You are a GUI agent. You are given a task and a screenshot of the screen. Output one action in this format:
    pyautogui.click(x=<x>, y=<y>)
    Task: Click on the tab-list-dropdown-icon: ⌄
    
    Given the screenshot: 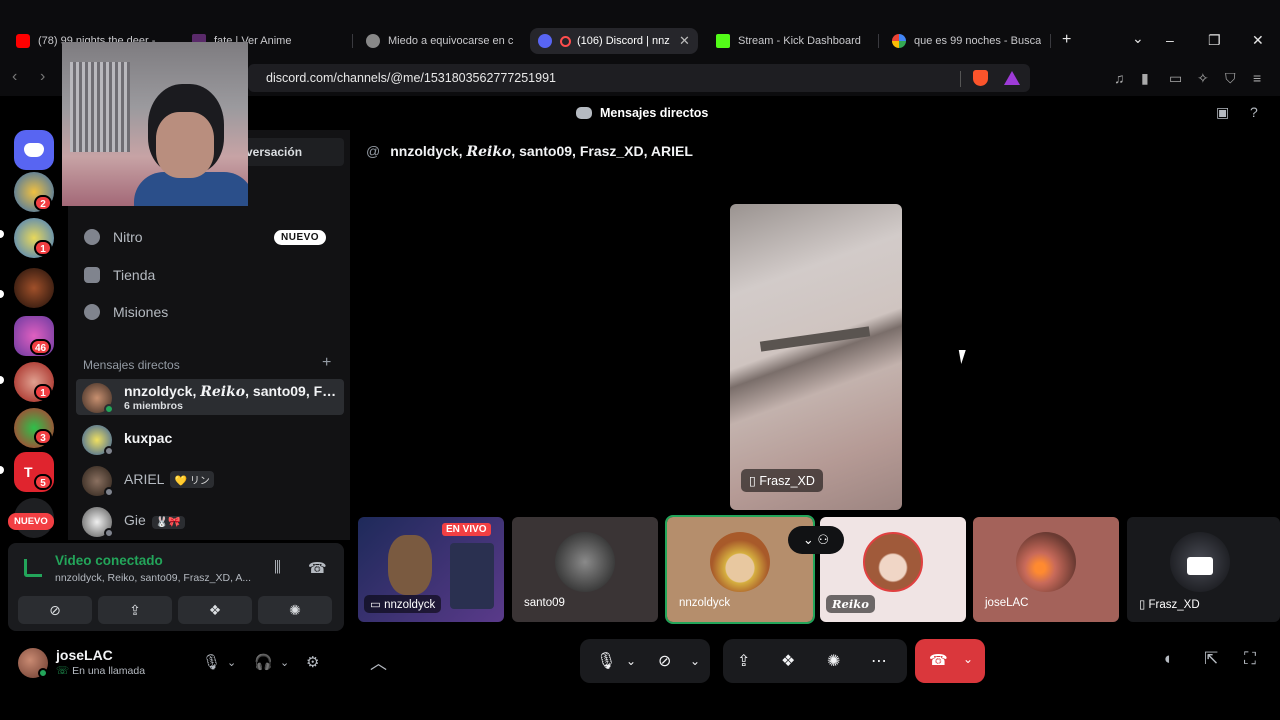 What is the action you would take?
    pyautogui.click(x=1138, y=38)
    